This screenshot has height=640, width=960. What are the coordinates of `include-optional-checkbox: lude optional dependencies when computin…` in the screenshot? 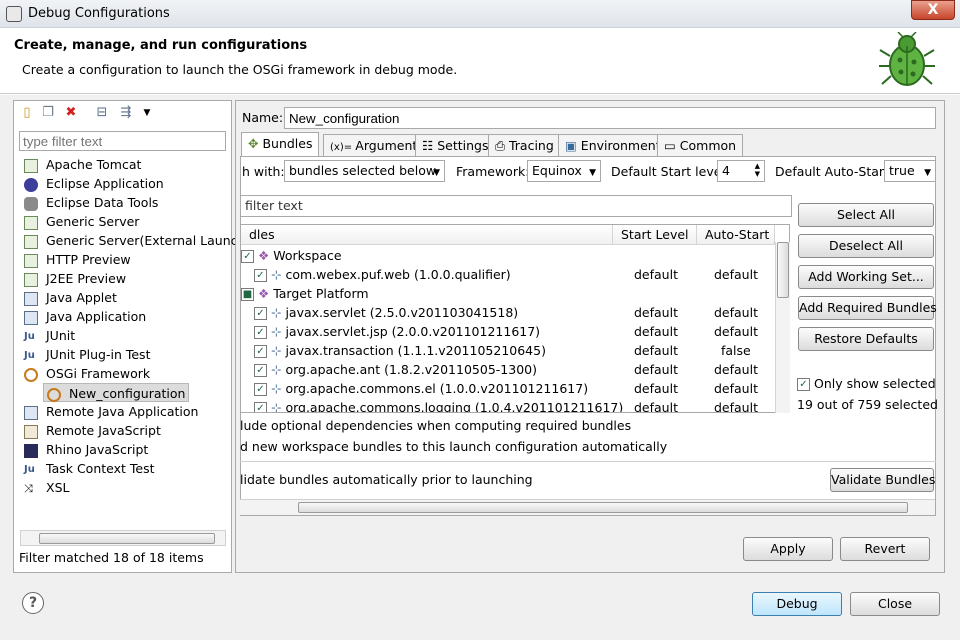 It's located at (435, 425).